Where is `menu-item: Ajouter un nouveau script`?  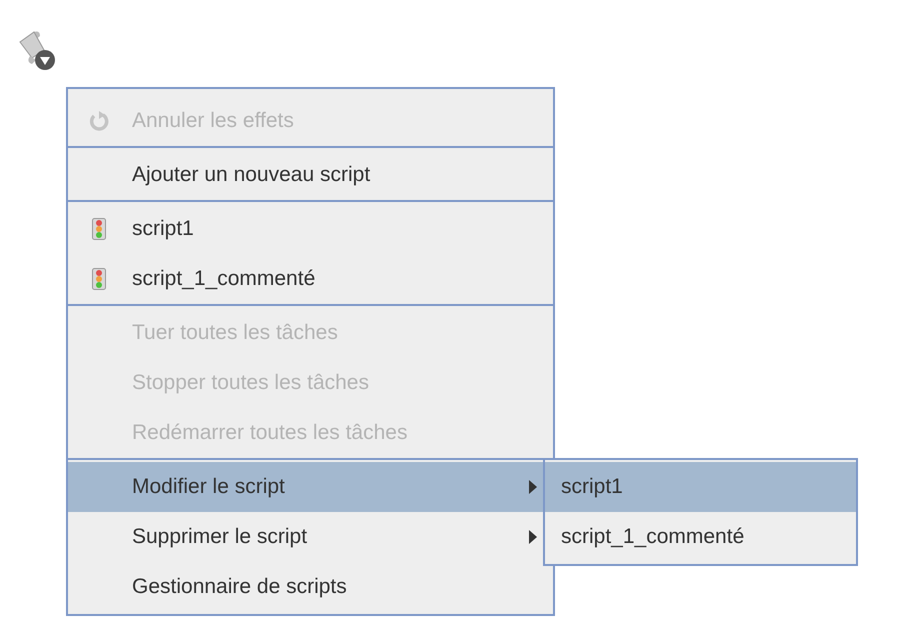 menu-item: Ajouter un nouveau script is located at coordinates (310, 175).